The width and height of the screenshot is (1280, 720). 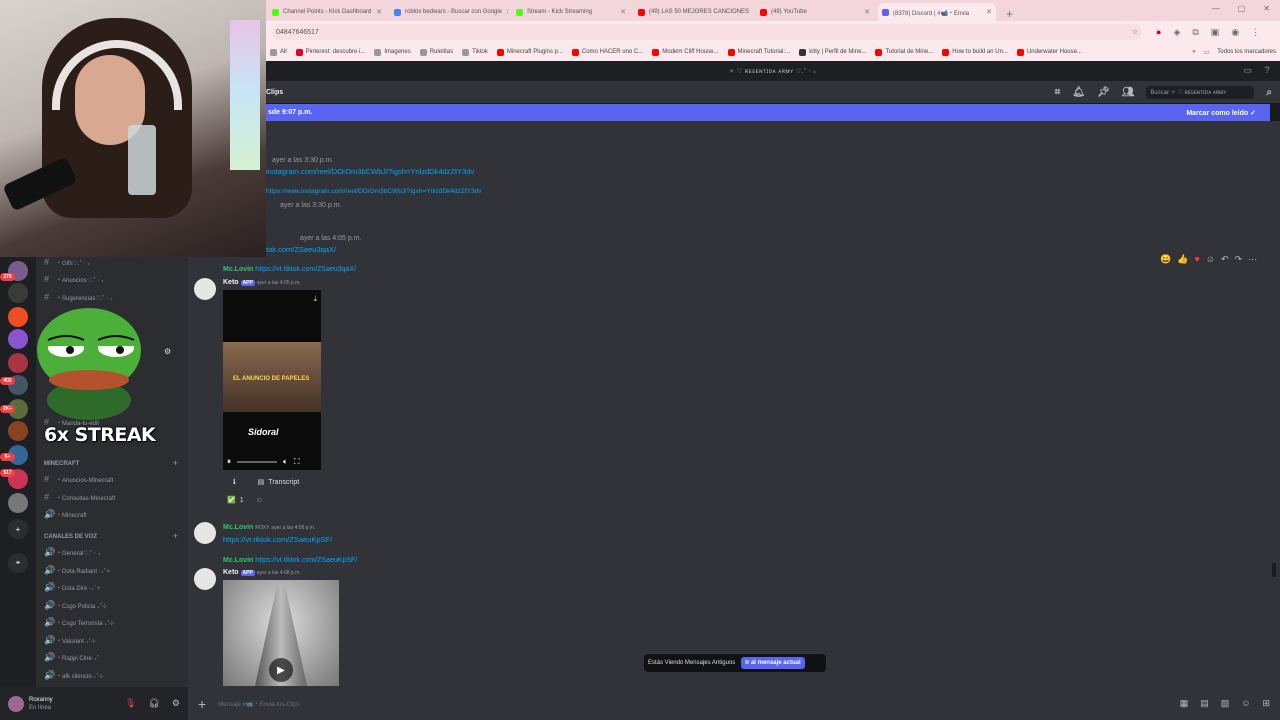 I want to click on bookmark-item: Tiktok, so click(x=475, y=52).